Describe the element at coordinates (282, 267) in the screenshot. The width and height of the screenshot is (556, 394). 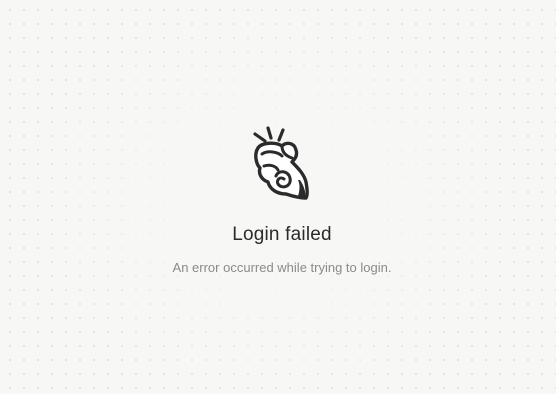
I see `error-message: An error occurred while trying to login.` at that location.